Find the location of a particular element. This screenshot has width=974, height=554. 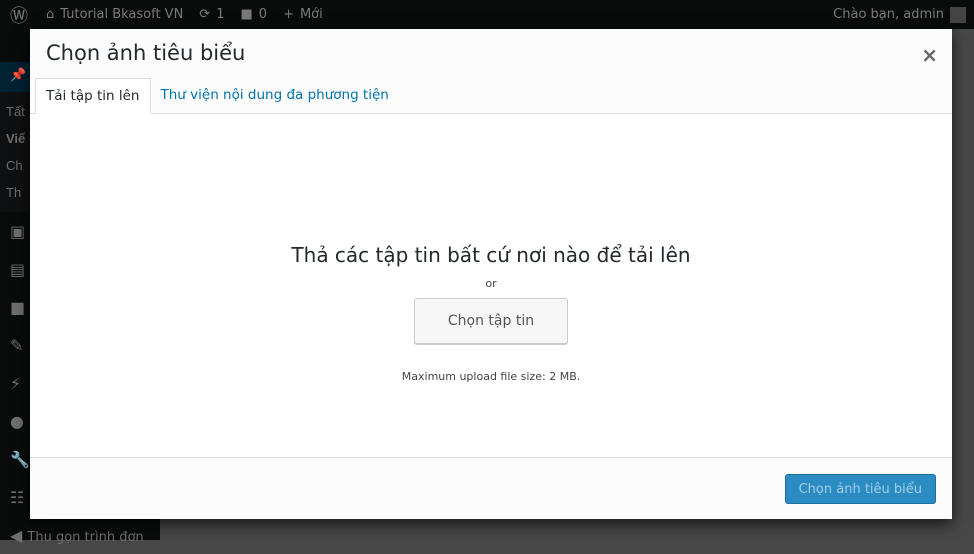

updates-icon: ⟳ is located at coordinates (205, 14).